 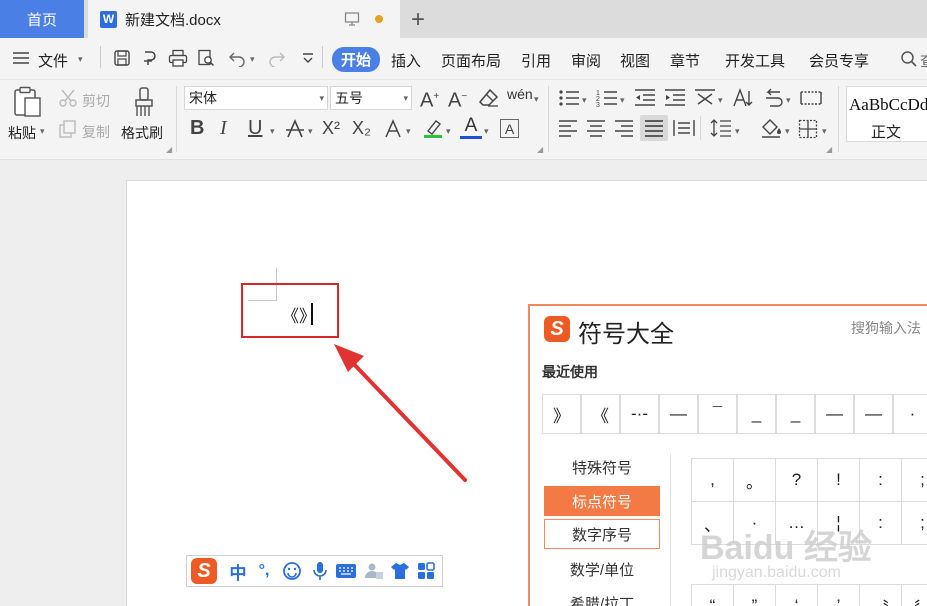 I want to click on undo-icon, so click(x=238, y=58).